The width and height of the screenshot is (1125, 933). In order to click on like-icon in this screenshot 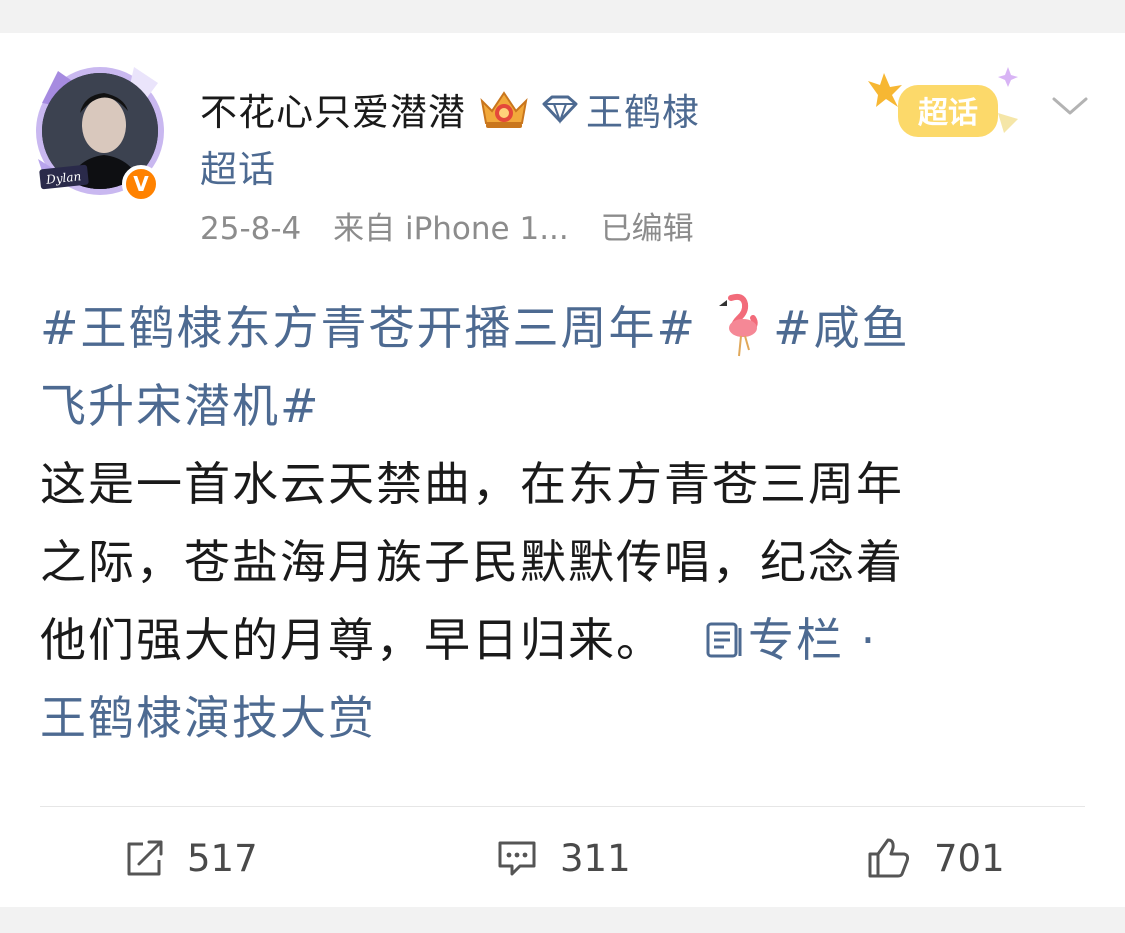, I will do `click(889, 858)`.